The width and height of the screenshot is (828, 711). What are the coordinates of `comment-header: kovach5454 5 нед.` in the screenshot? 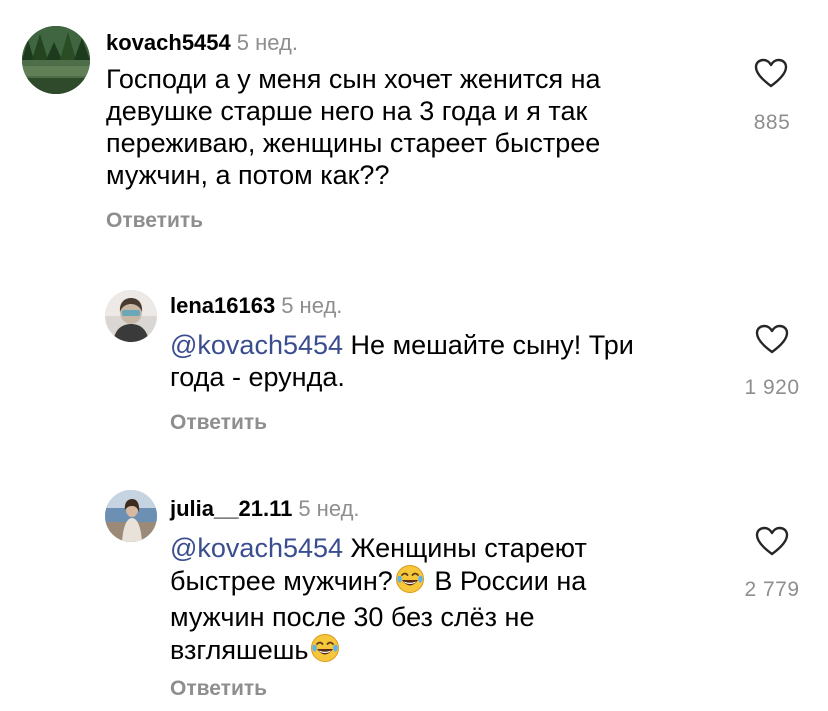 It's located at (202, 43).